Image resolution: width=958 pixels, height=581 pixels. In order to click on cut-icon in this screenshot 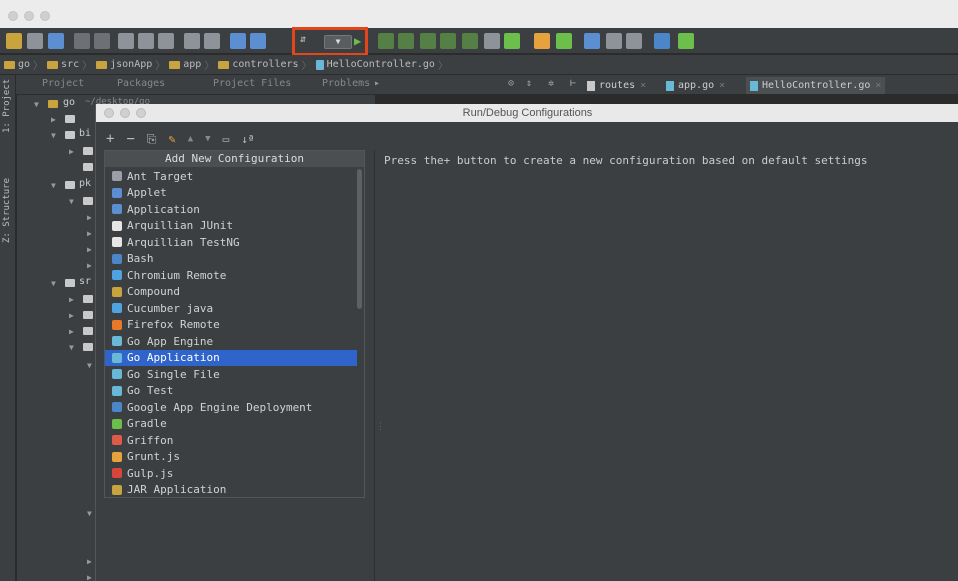, I will do `click(126, 41)`.